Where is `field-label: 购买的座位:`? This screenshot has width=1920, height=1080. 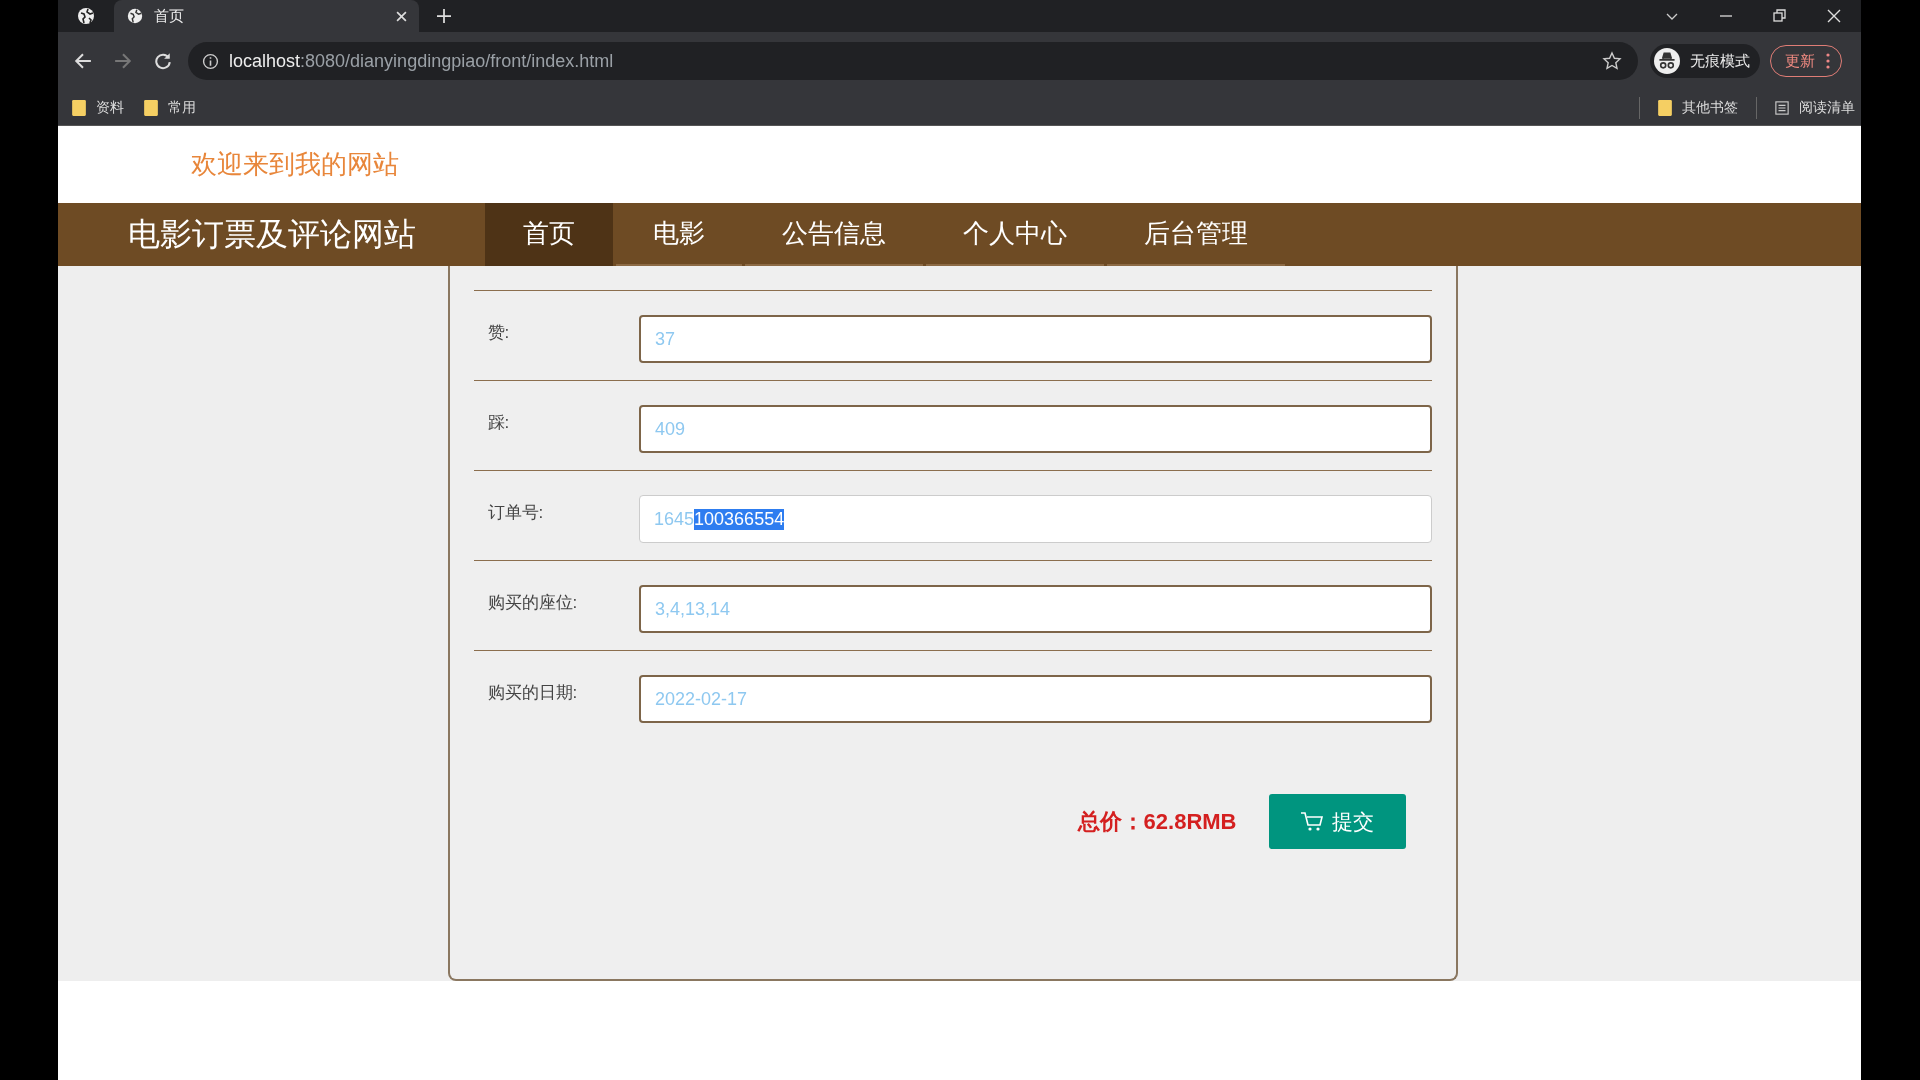
field-label: 购买的座位: is located at coordinates (532, 603).